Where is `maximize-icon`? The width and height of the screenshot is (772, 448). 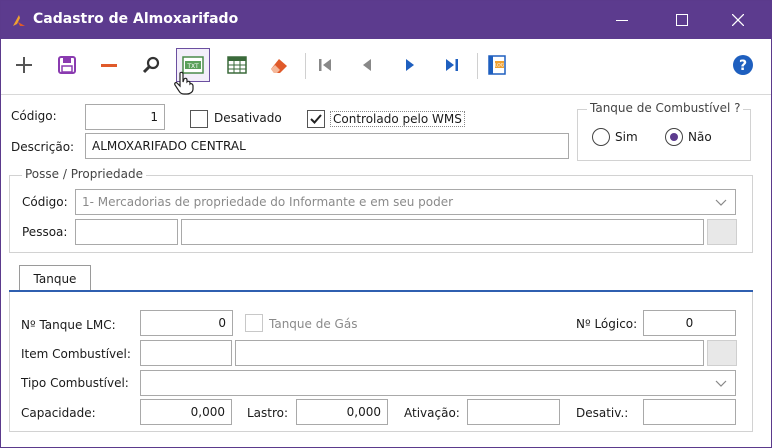
maximize-icon is located at coordinates (682, 20).